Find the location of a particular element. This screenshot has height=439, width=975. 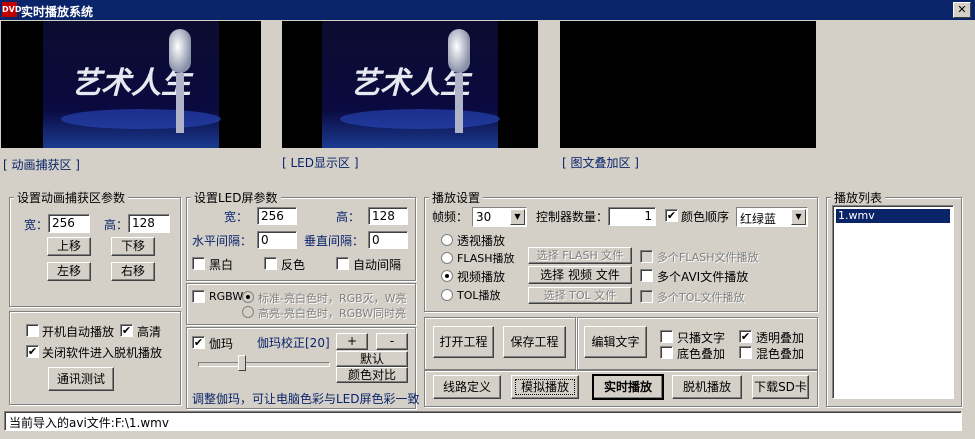

mode-perspective-radio is located at coordinates (447, 240).